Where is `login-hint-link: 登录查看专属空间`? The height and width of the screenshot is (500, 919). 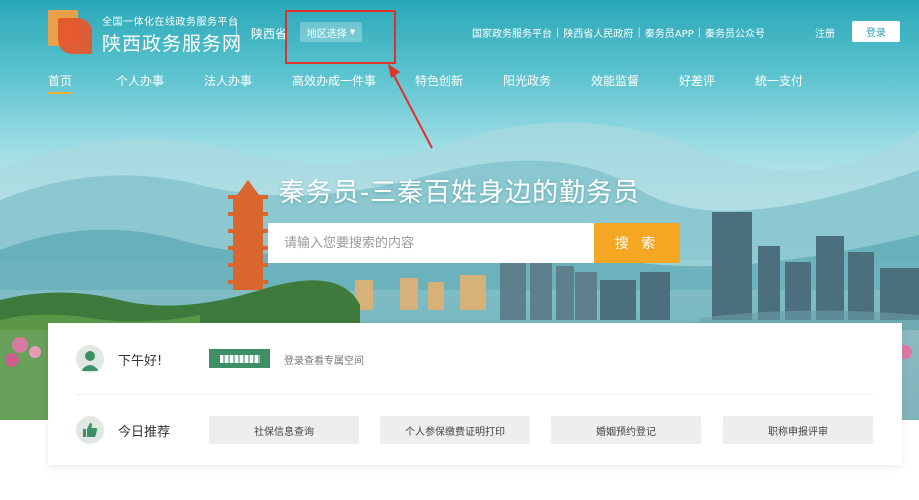
login-hint-link: 登录查看专属空间 is located at coordinates (324, 359).